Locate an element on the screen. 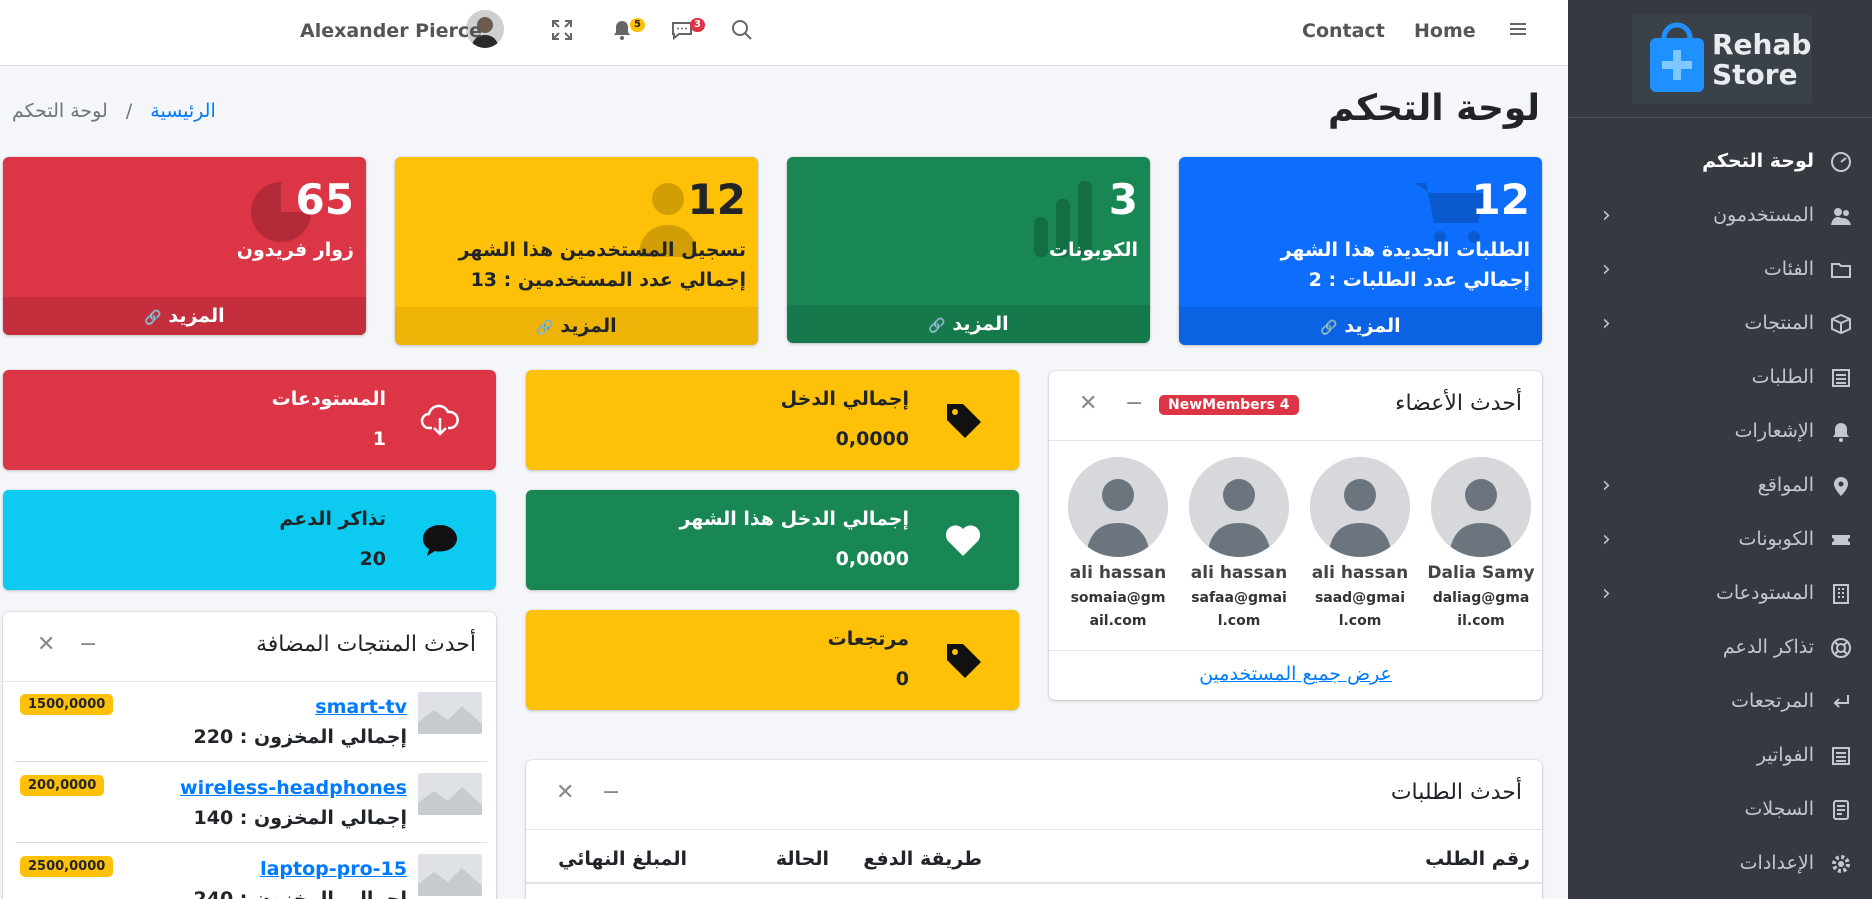 Image resolution: width=1872 pixels, height=899 pixels. member-item: Dalia Samy daliag@gmail.com is located at coordinates (1481, 545).